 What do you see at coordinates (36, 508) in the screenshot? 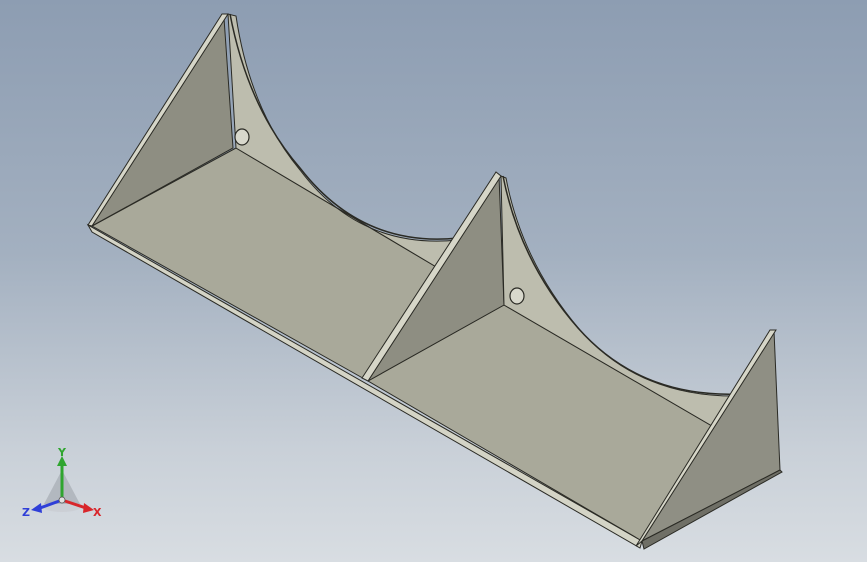
I see `z-axis-arrow` at bounding box center [36, 508].